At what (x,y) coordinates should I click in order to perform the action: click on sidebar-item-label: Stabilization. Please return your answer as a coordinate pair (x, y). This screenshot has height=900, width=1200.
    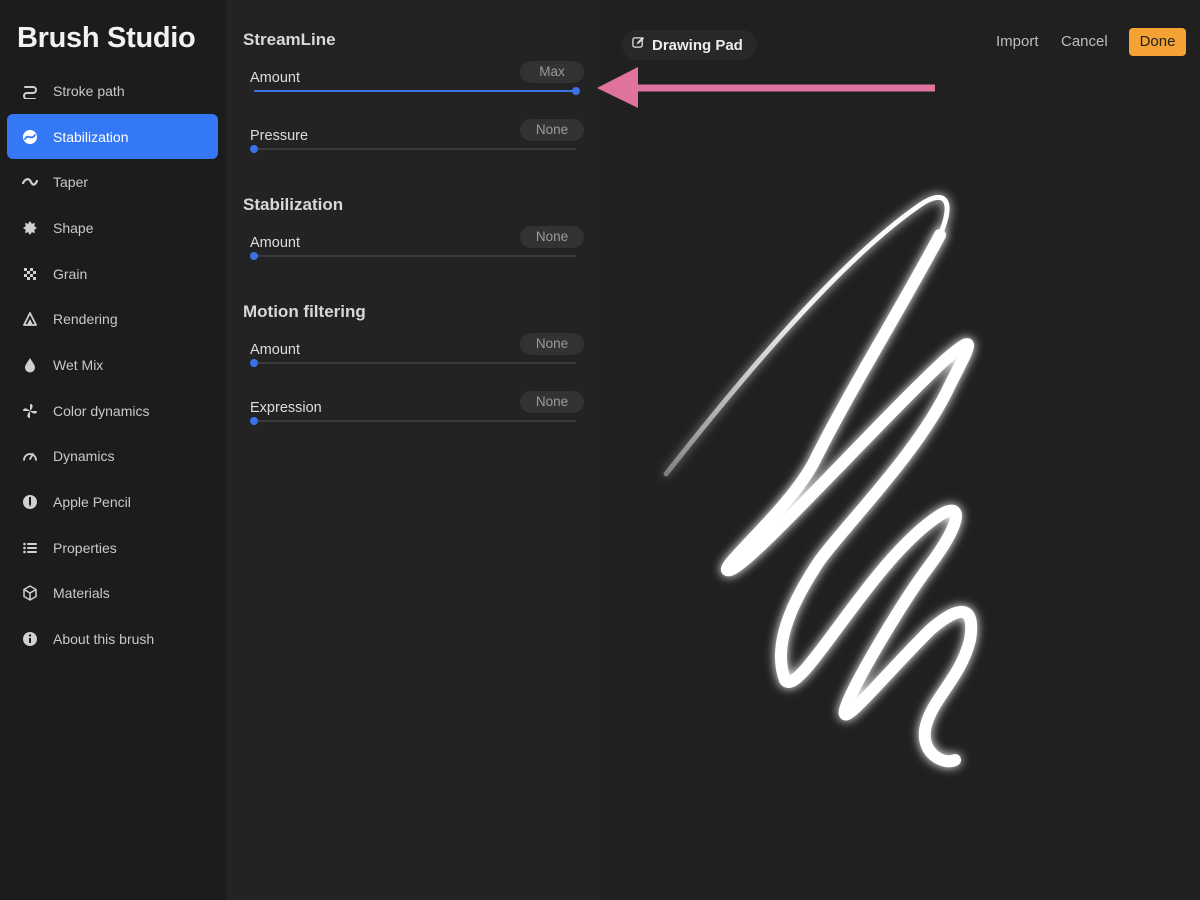
    Looking at the image, I should click on (91, 136).